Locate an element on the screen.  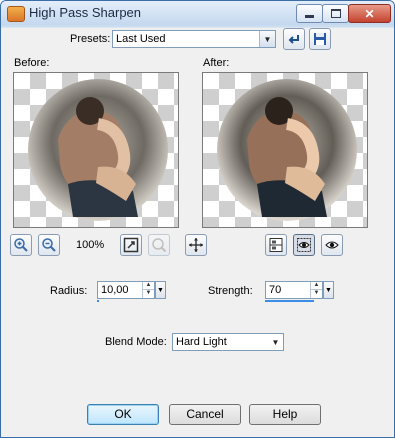
zoom-in-button is located at coordinates (21, 245).